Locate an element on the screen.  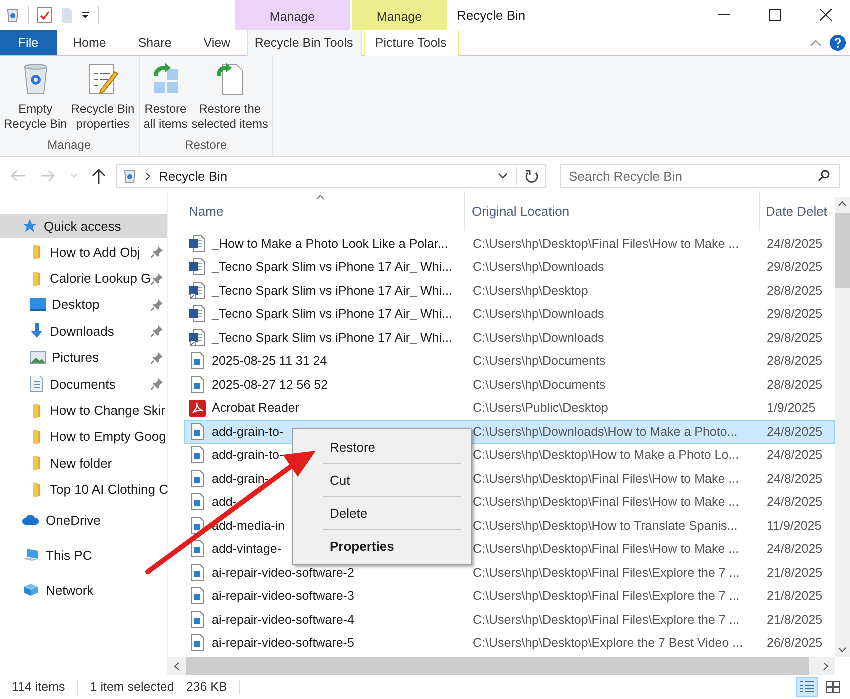
file-name: 2025-08-27 12 56 52 is located at coordinates (270, 385).